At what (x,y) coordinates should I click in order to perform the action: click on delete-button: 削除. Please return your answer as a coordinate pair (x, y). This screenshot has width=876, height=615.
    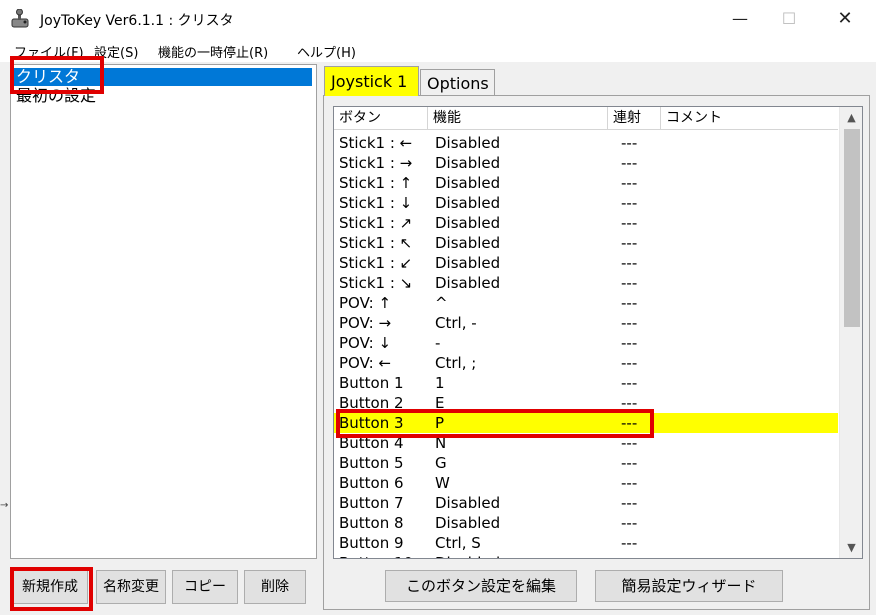
    Looking at the image, I should click on (275, 587).